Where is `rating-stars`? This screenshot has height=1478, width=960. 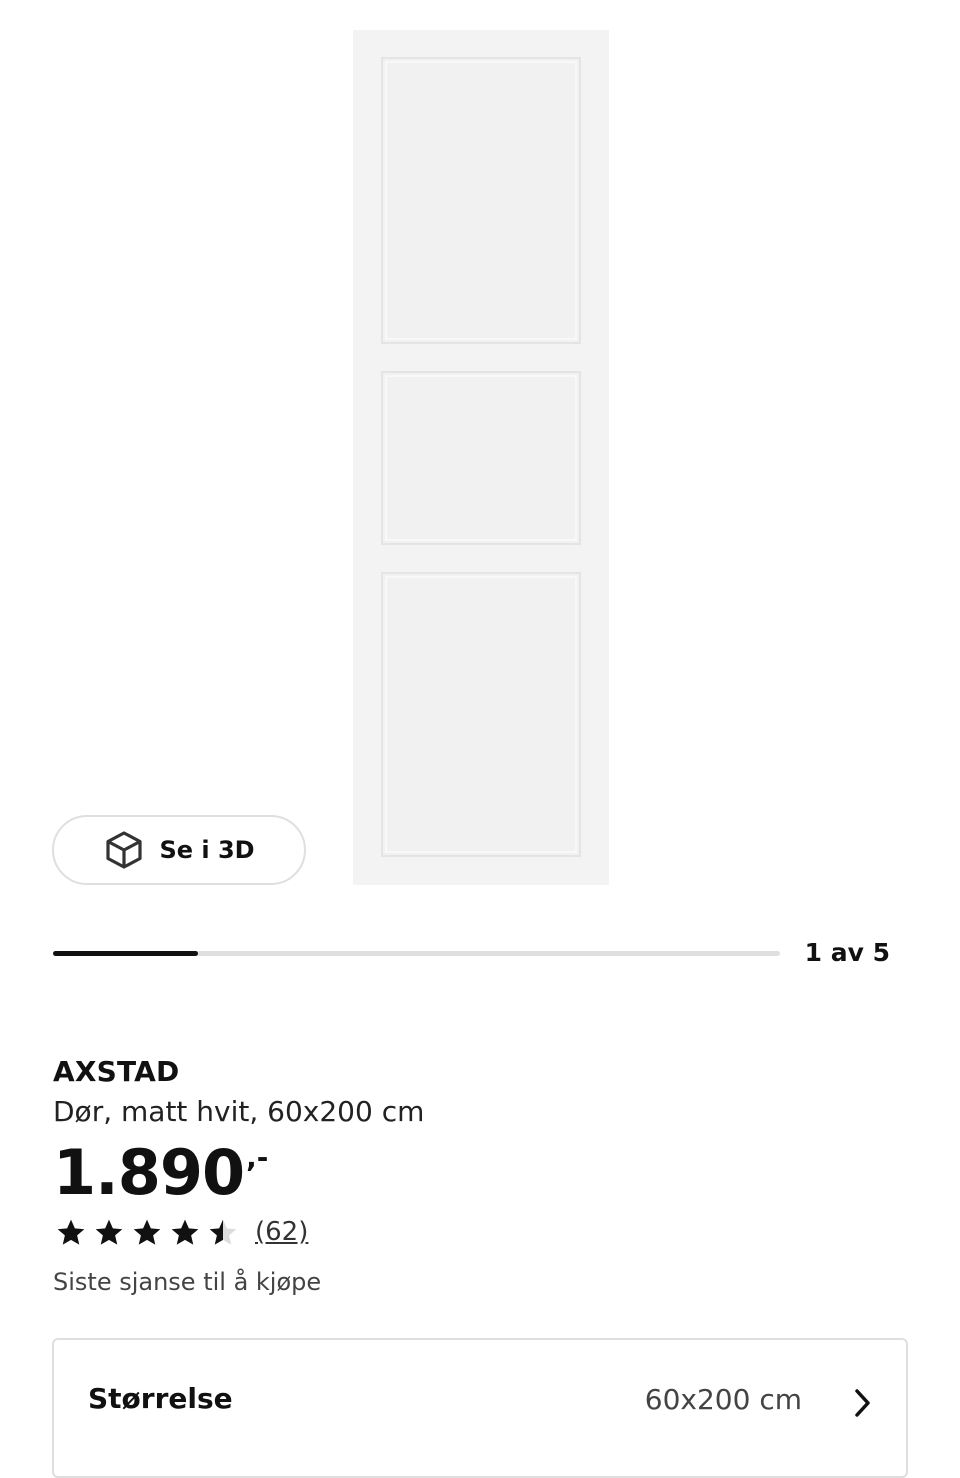
rating-stars is located at coordinates (147, 1232).